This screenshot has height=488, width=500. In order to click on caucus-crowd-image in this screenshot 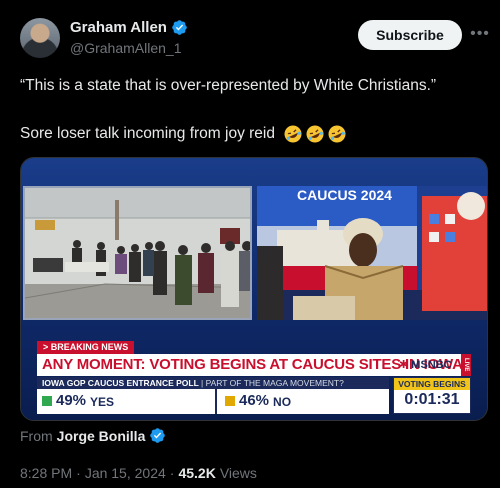, I will do `click(137, 253)`.